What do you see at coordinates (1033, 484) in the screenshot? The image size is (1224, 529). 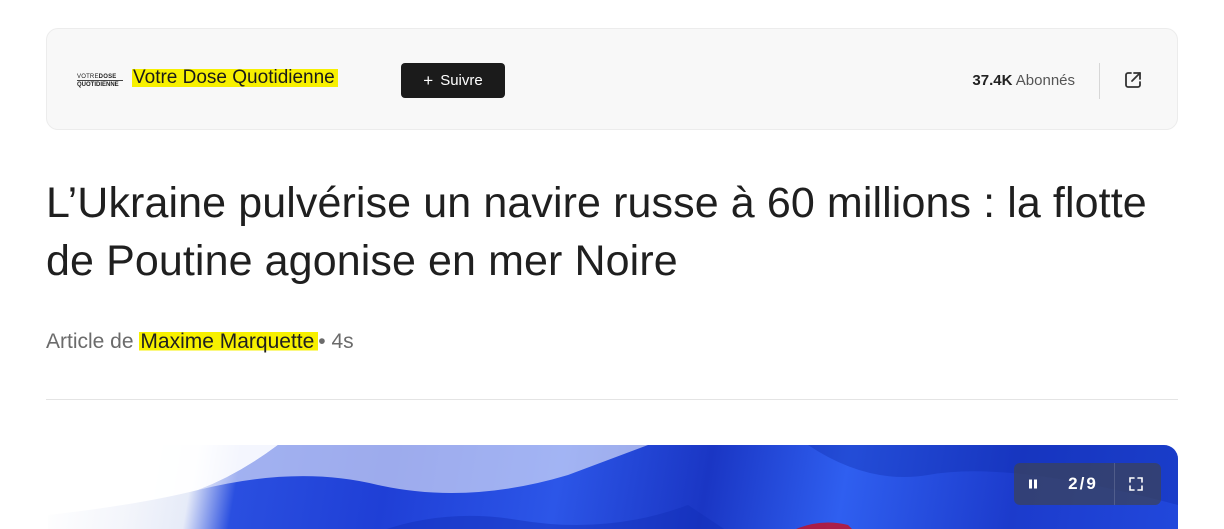 I see `pause-icon` at bounding box center [1033, 484].